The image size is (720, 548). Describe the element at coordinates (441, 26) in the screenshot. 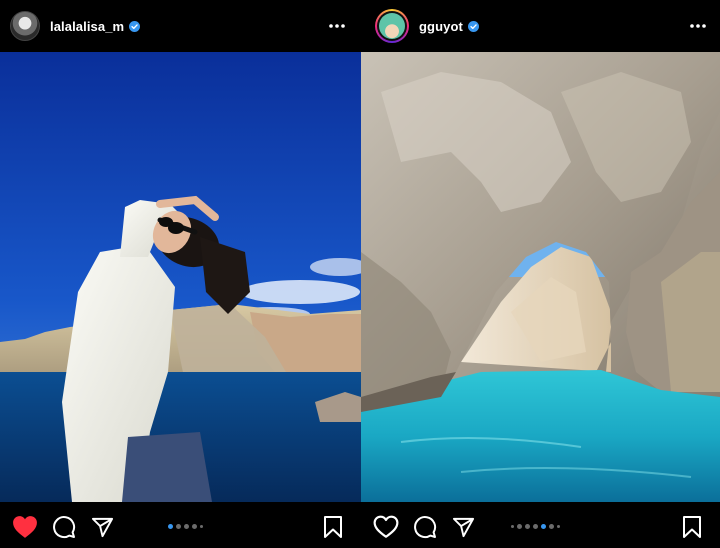

I see `username: gguyot` at that location.